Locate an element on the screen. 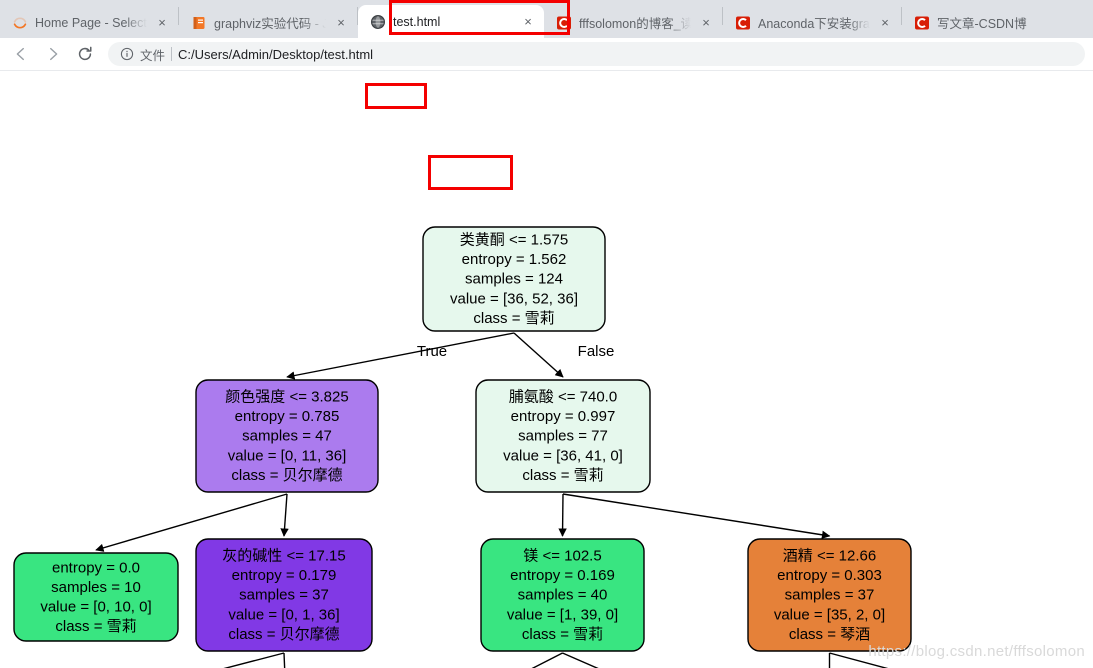 This screenshot has width=1093, height=668. edge-label: False is located at coordinates (596, 351).